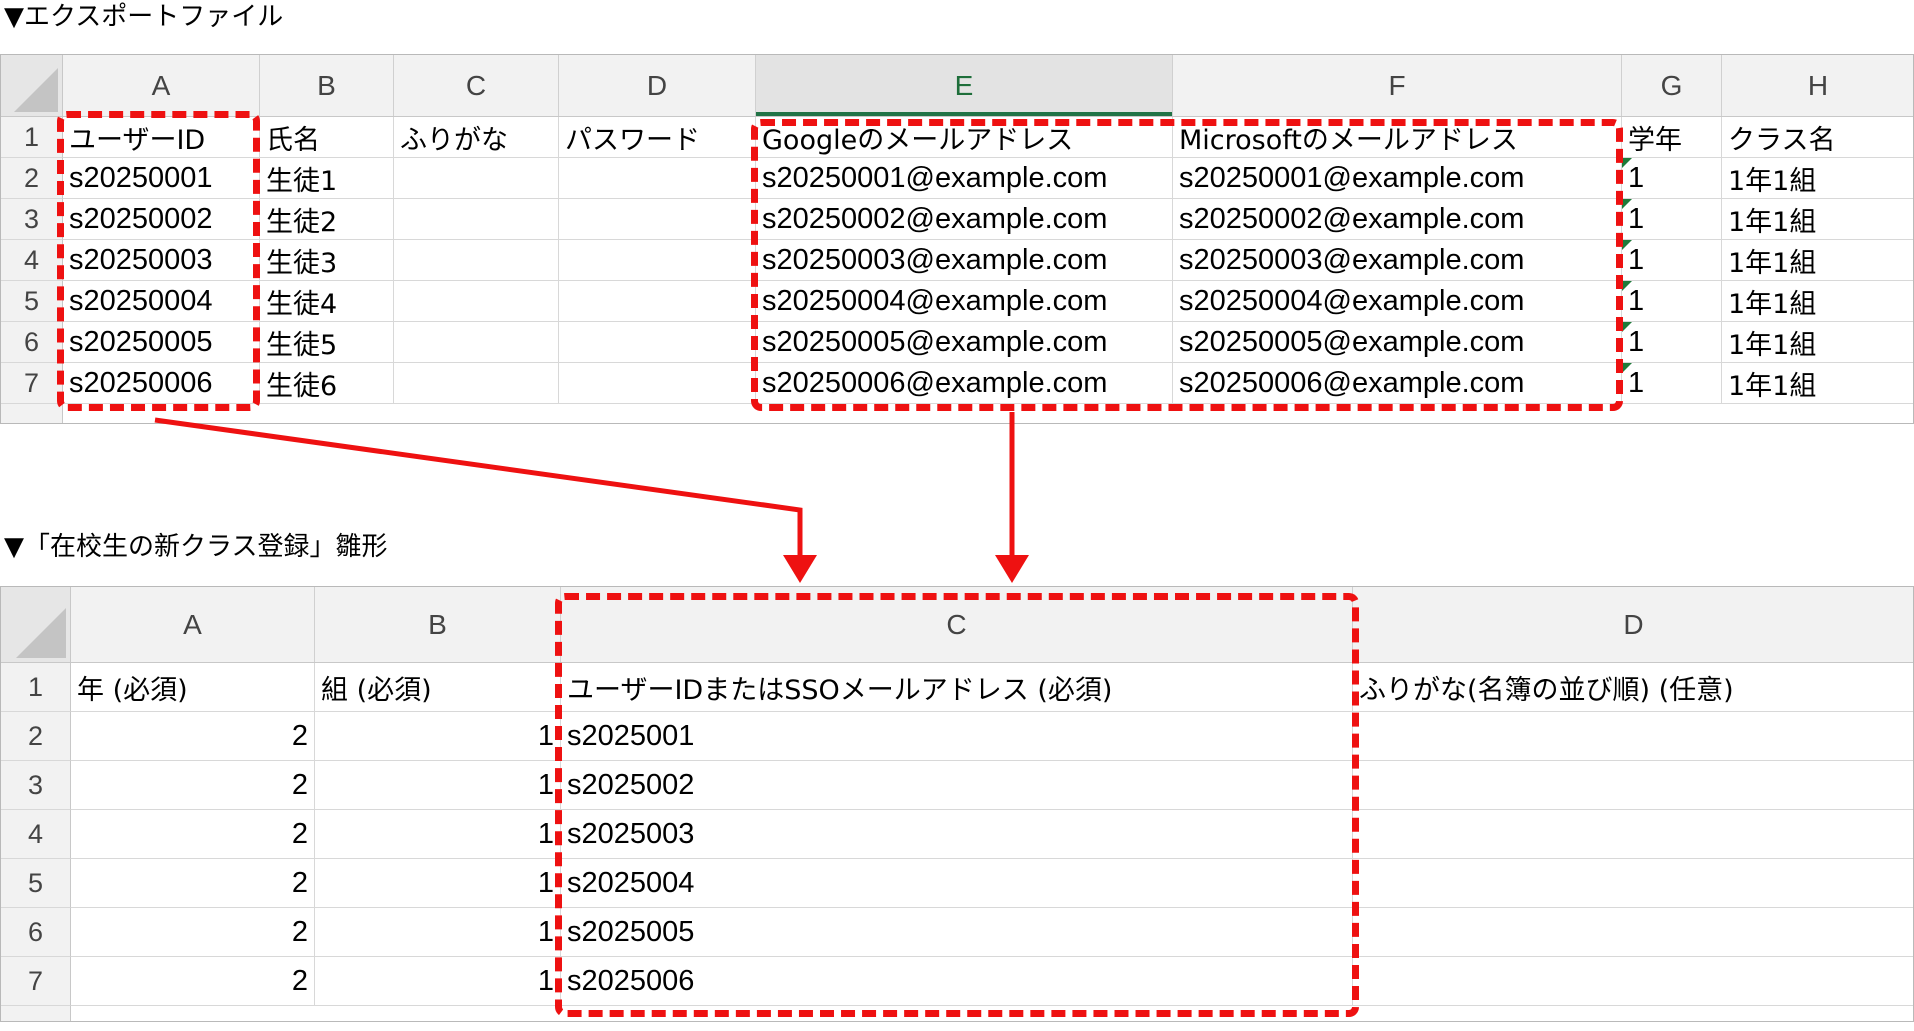 This screenshot has width=1914, height=1031. I want to click on cell-user-id-or-sso-email: s2025002, so click(957, 785).